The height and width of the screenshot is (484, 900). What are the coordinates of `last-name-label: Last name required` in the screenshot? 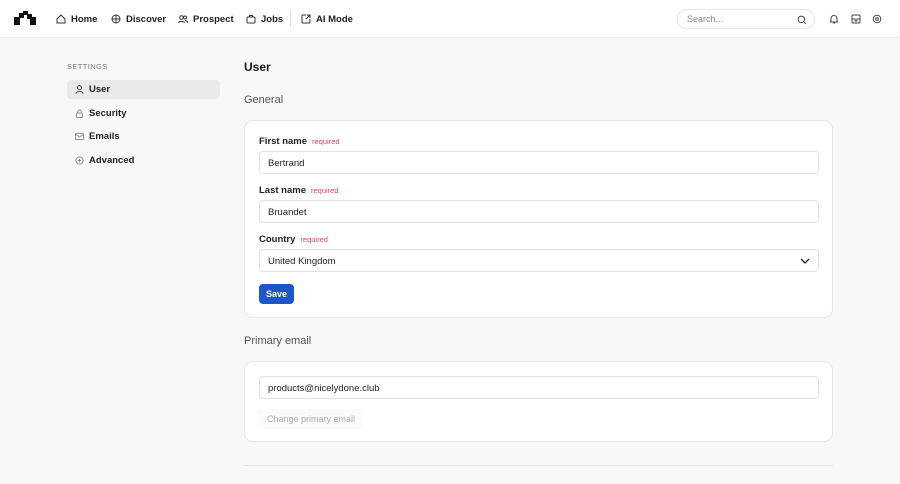 It's located at (299, 190).